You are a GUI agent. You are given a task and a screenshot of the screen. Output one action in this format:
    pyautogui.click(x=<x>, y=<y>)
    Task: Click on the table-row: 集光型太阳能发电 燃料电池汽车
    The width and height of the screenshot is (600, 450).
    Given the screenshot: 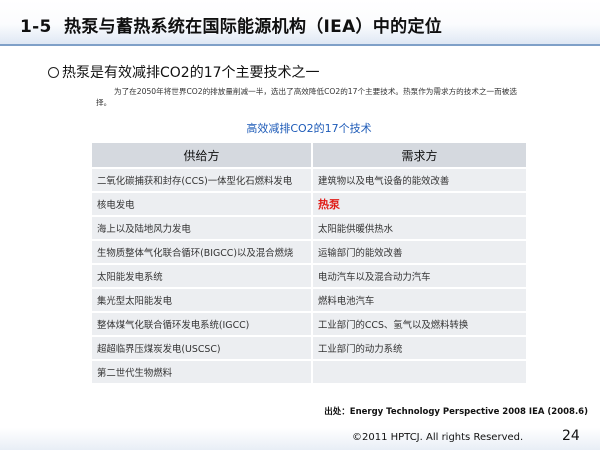 What is the action you would take?
    pyautogui.click(x=309, y=300)
    